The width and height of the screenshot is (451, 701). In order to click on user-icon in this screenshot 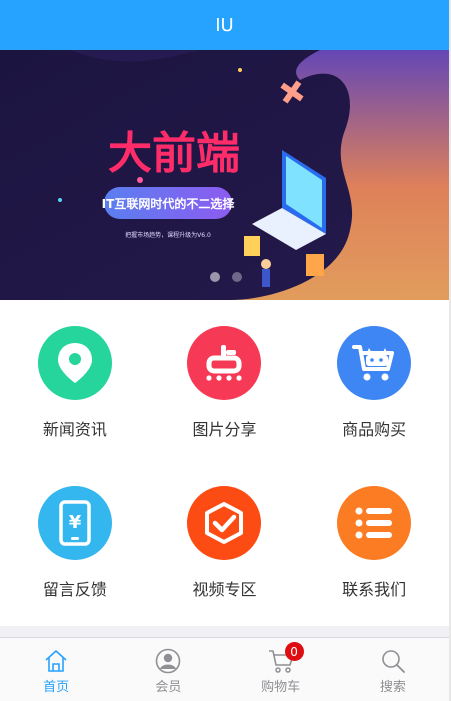, I will do `click(168, 661)`.